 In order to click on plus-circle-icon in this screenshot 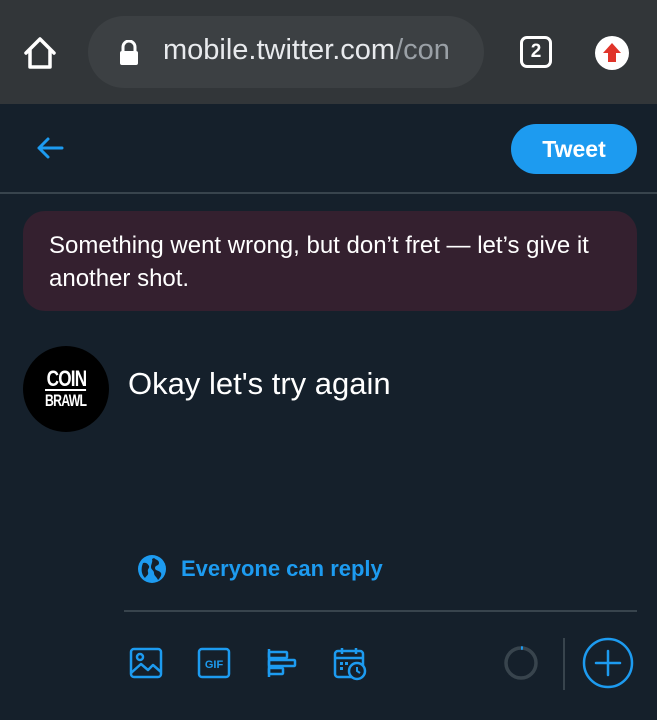, I will do `click(608, 663)`.